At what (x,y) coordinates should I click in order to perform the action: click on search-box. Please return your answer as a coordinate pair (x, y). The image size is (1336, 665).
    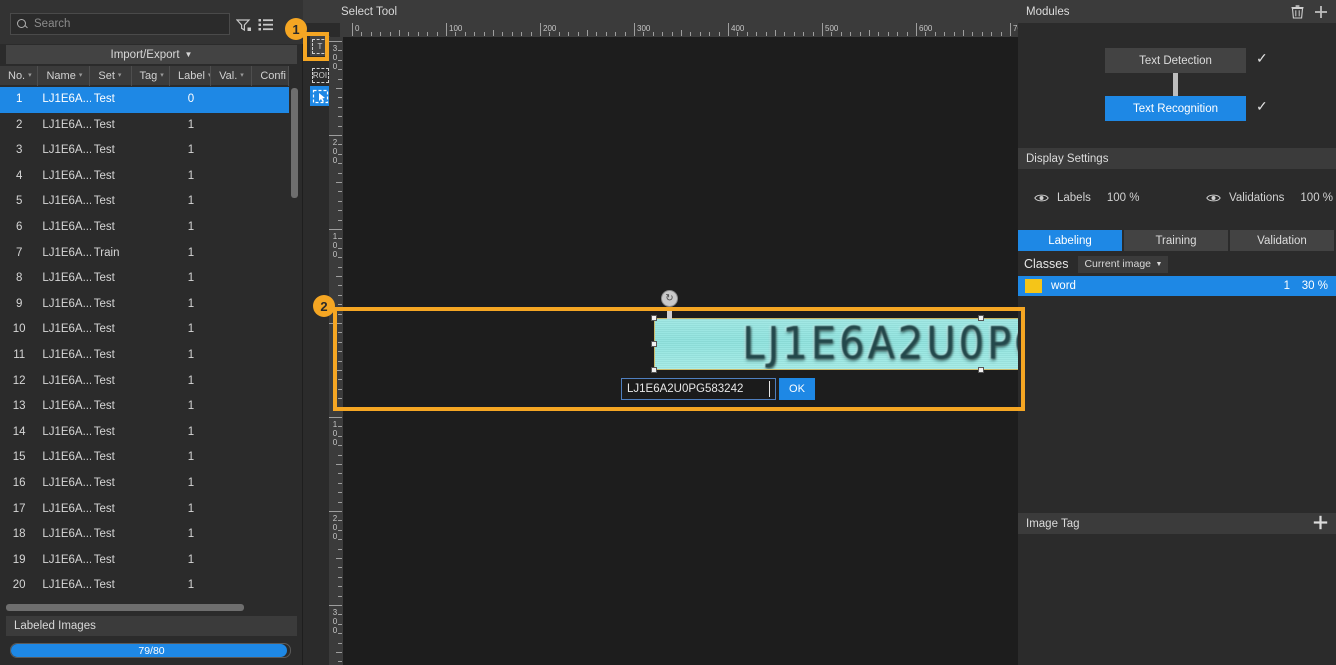
    Looking at the image, I should click on (120, 24).